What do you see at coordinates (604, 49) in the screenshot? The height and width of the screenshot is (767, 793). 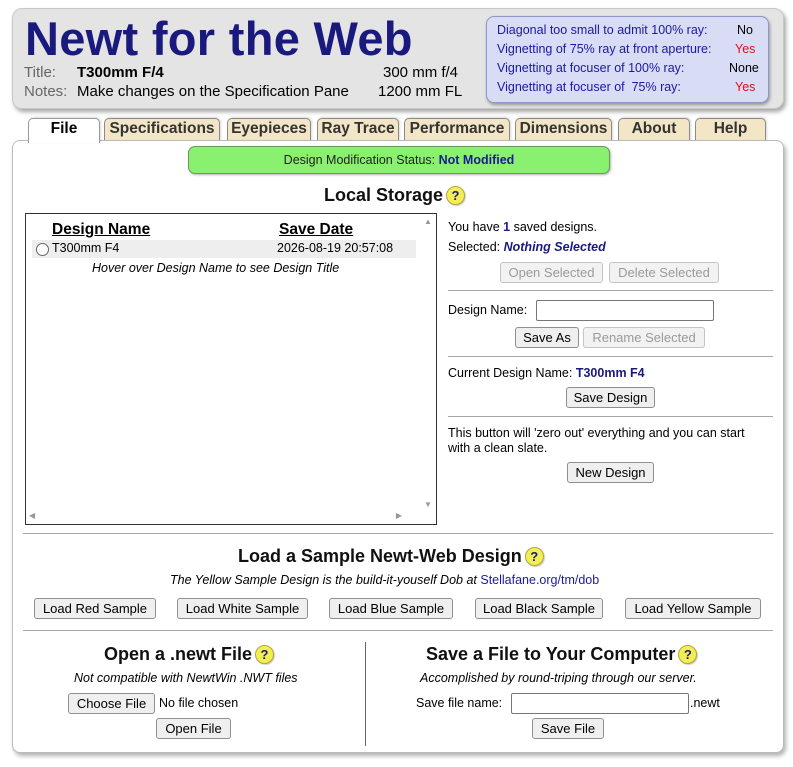 I see `vignetting-label: Vignetting of 75% ray at front aperture:` at bounding box center [604, 49].